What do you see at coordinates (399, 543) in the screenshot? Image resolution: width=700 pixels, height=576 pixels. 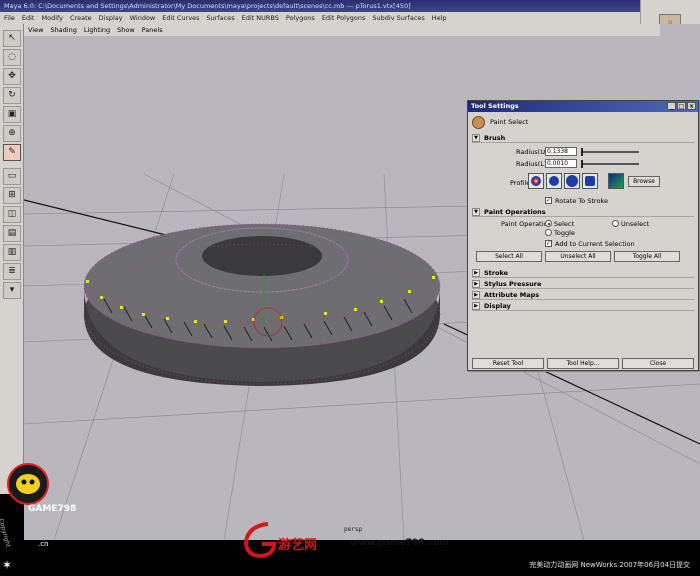 I see `site-url: www.game798.com` at bounding box center [399, 543].